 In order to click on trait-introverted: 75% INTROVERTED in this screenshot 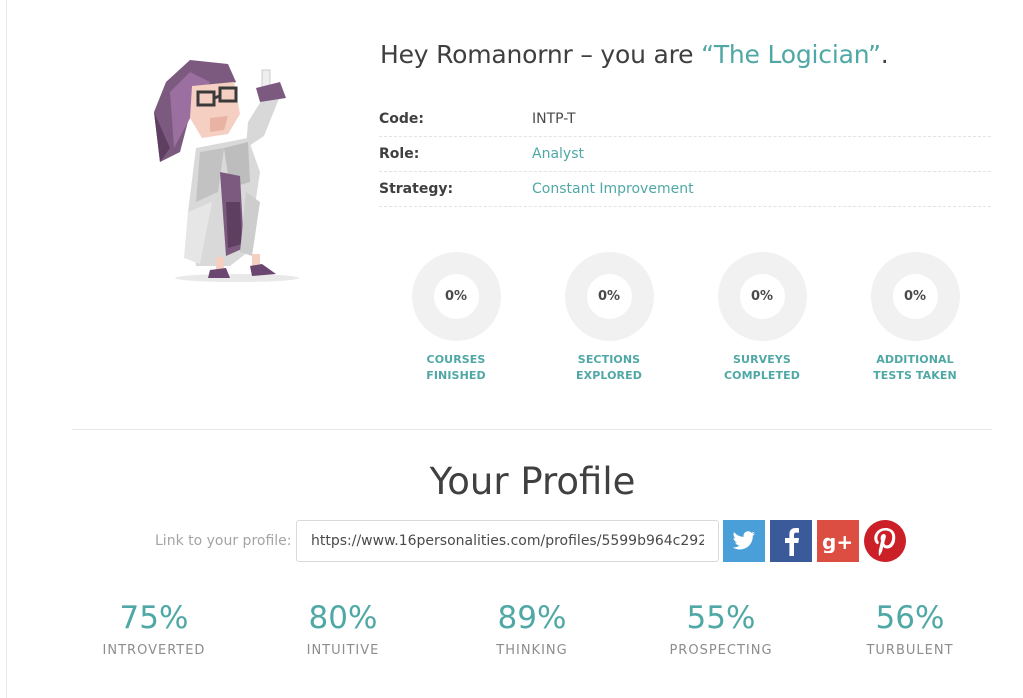, I will do `click(154, 629)`.